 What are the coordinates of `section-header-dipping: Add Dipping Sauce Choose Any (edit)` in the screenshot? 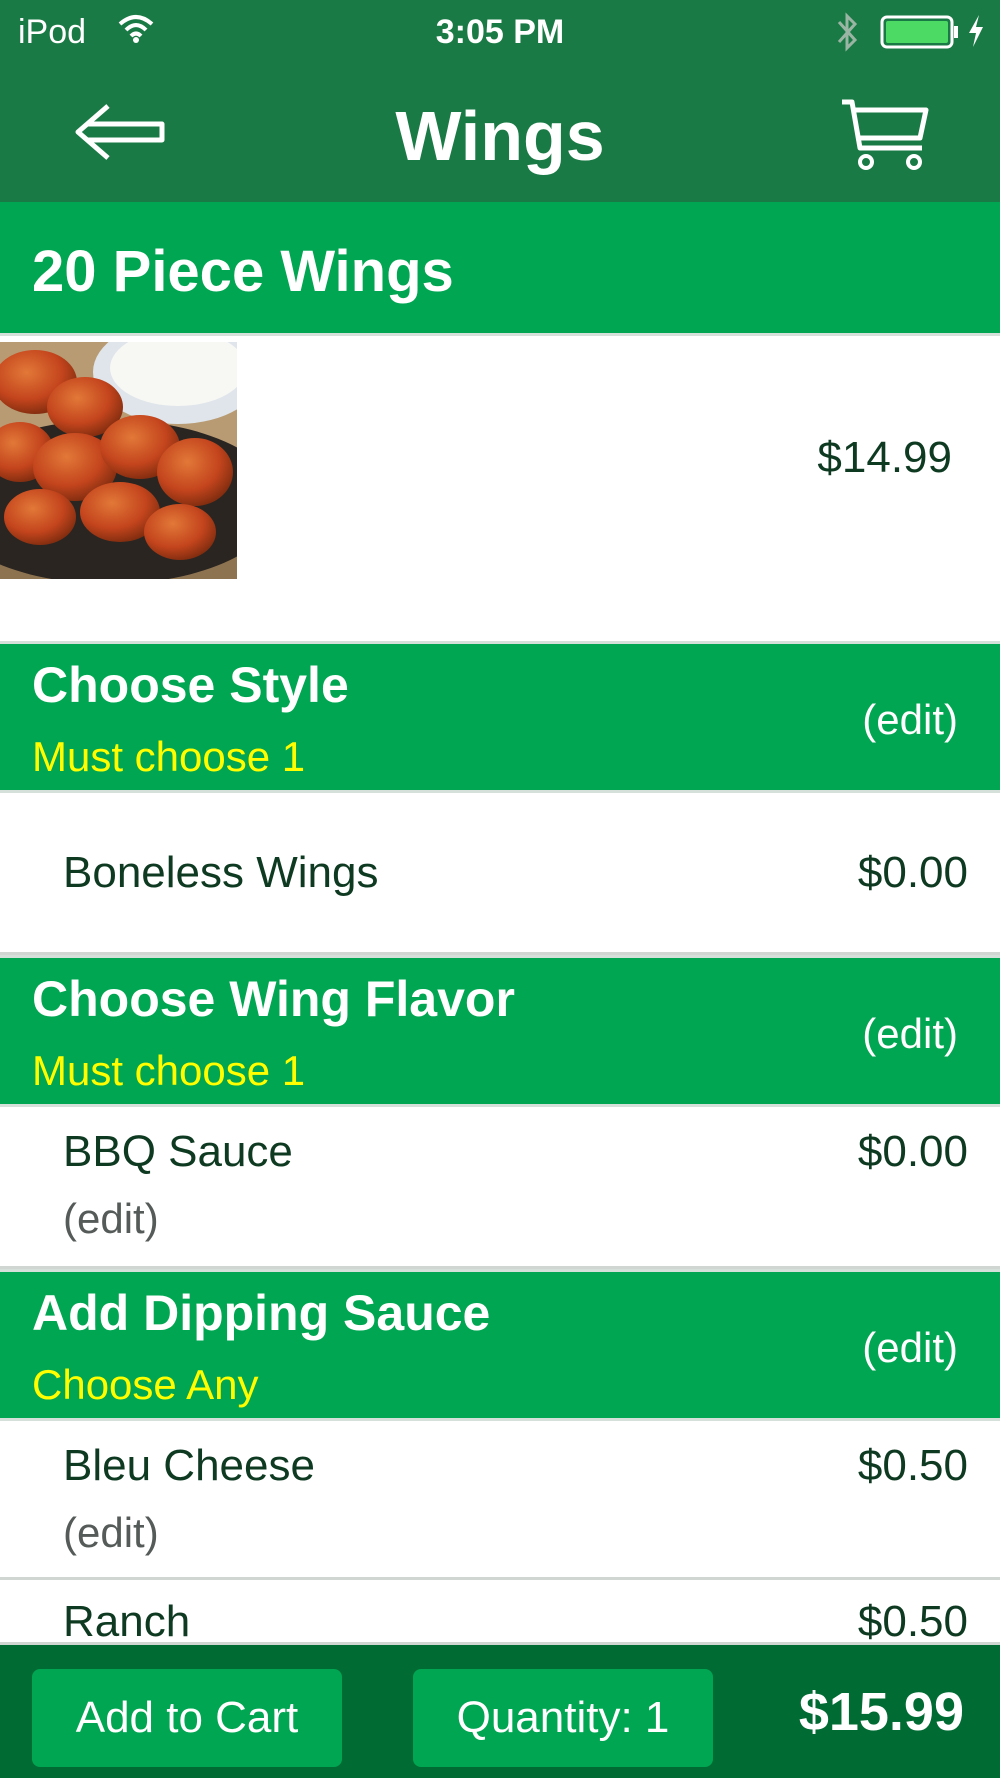 It's located at (500, 1345).